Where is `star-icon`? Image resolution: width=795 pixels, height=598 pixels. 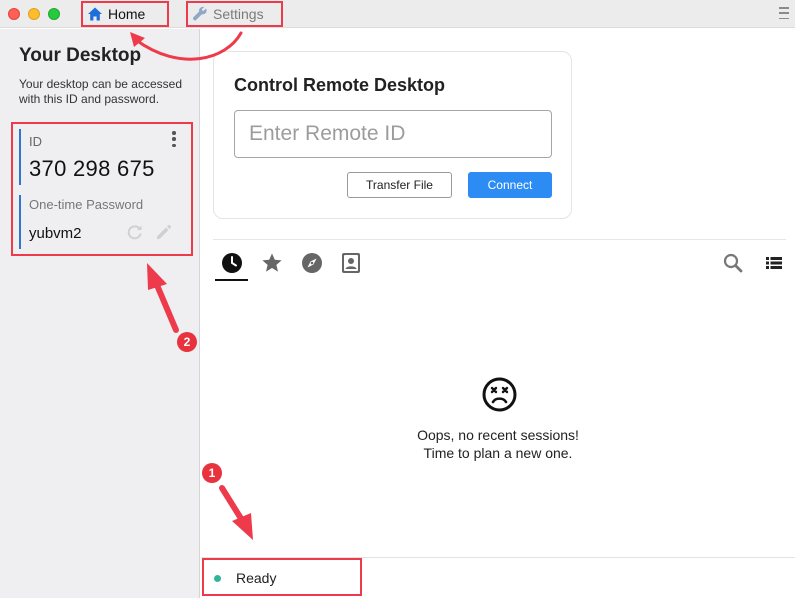 star-icon is located at coordinates (272, 263).